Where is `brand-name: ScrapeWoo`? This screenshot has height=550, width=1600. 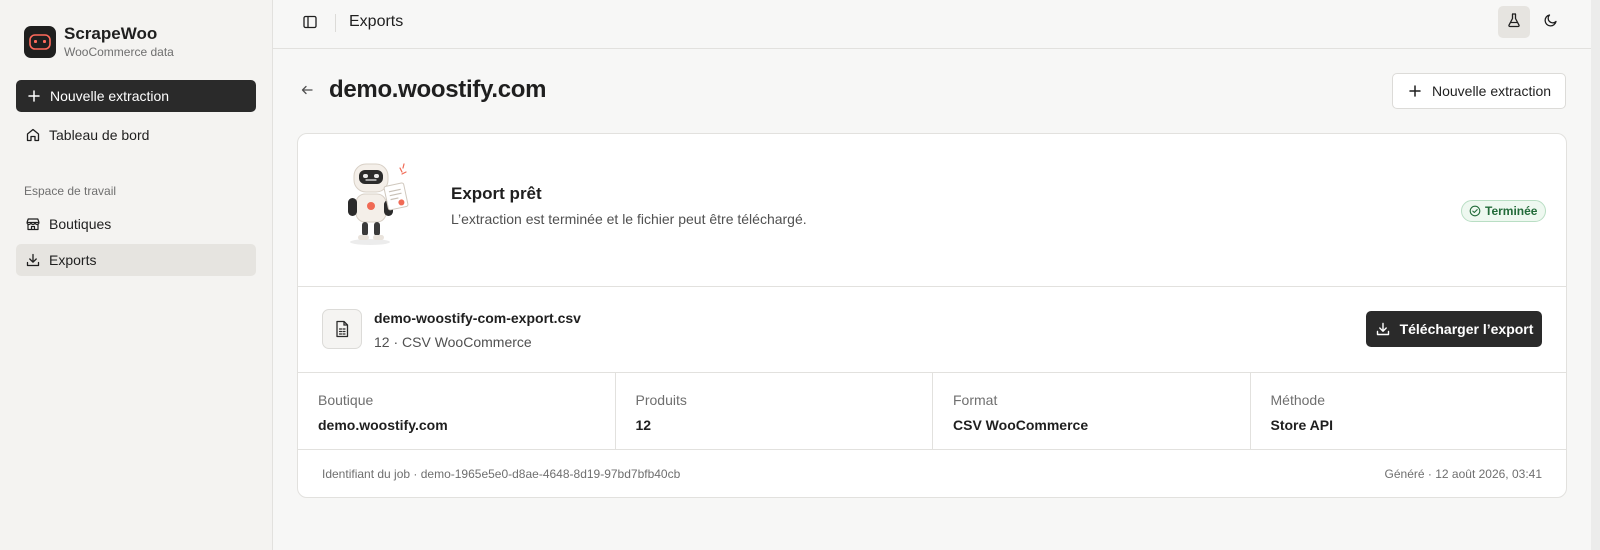
brand-name: ScrapeWoo is located at coordinates (111, 33).